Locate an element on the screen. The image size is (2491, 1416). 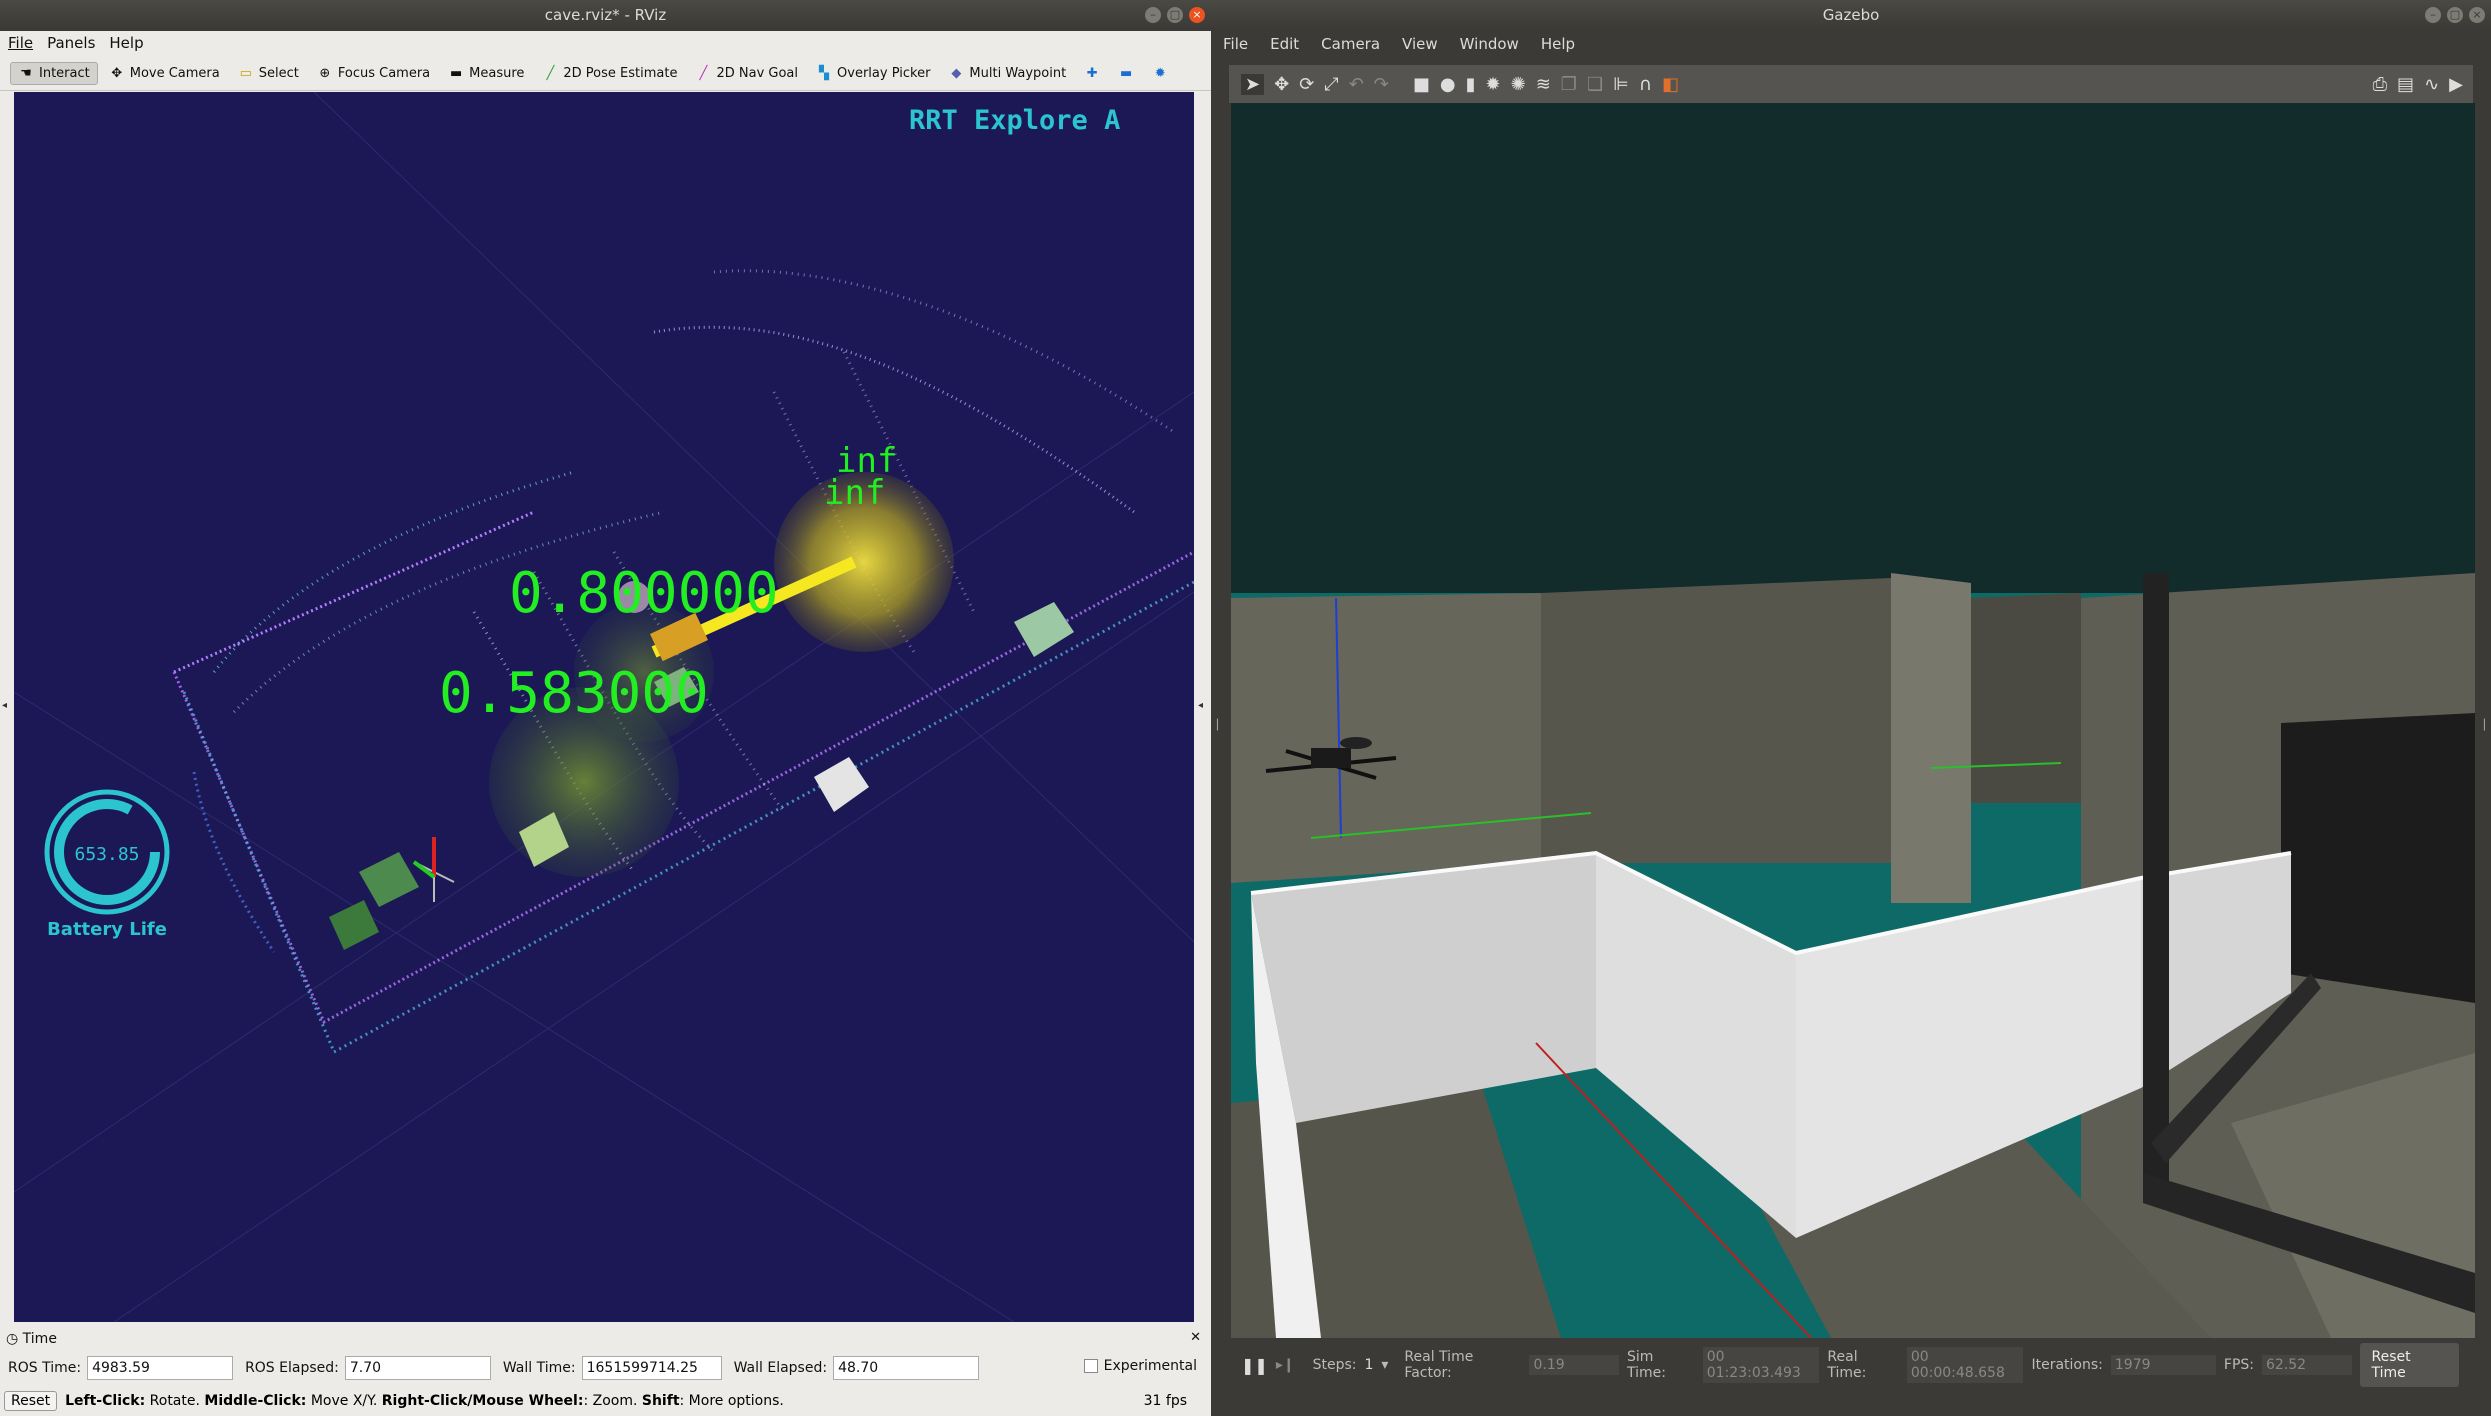
menu-help: Help is located at coordinates (126, 43).